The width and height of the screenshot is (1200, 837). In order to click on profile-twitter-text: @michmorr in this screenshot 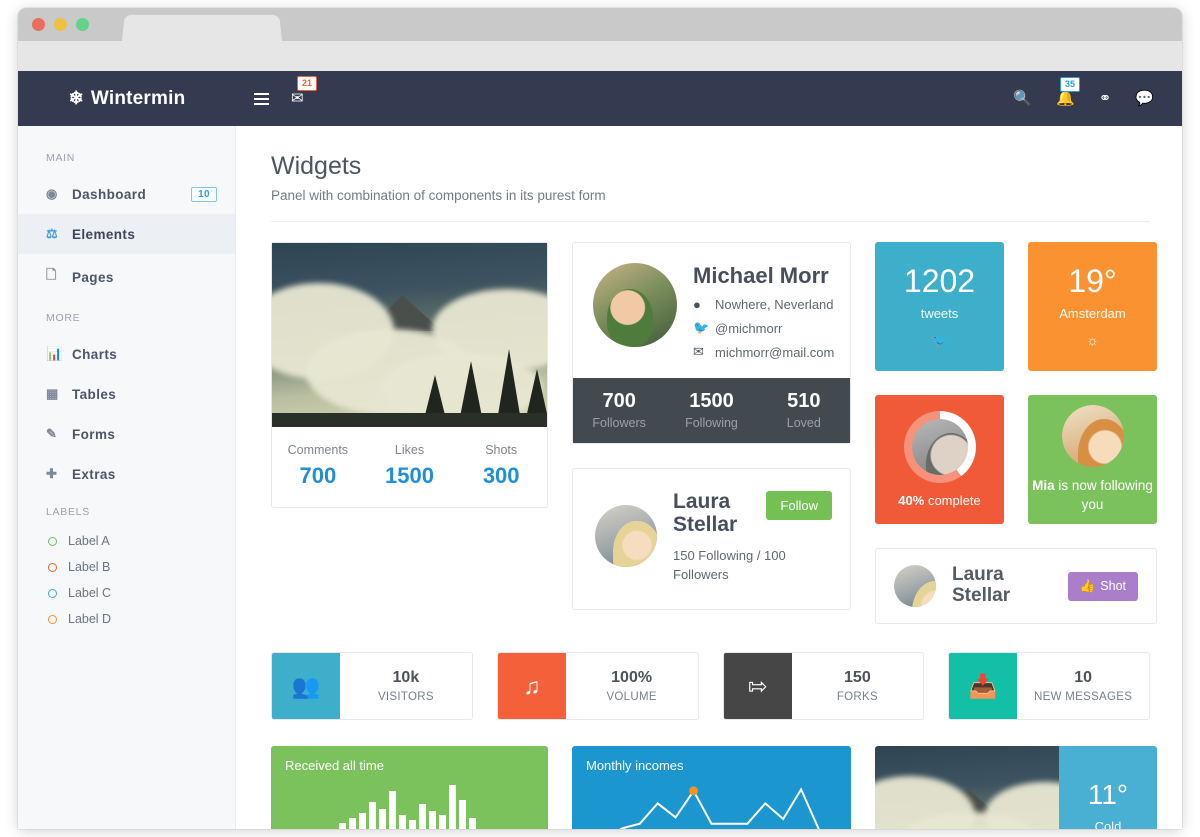, I will do `click(749, 328)`.